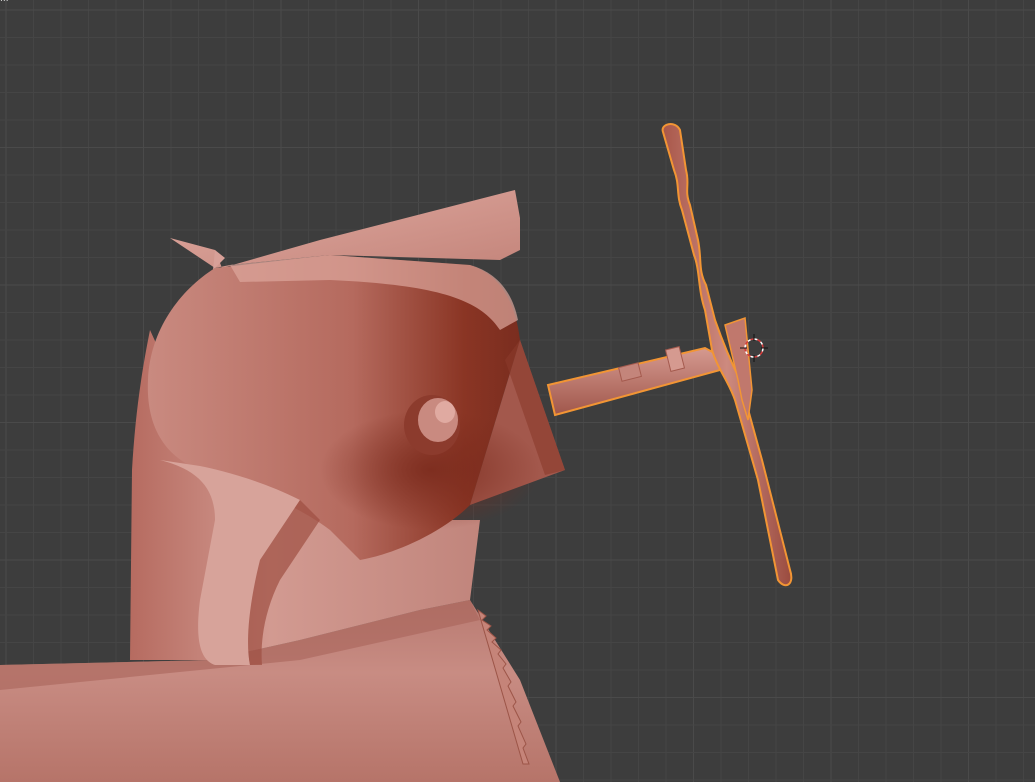 Image resolution: width=1035 pixels, height=782 pixels. What do you see at coordinates (634, 381) in the screenshot?
I see `steering-column` at bounding box center [634, 381].